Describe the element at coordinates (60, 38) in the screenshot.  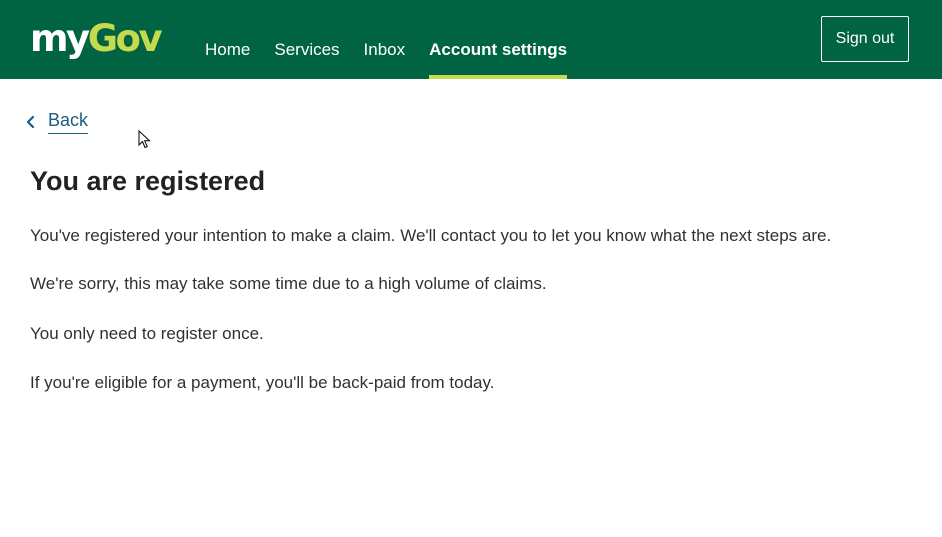
I see `logo-my: my` at that location.